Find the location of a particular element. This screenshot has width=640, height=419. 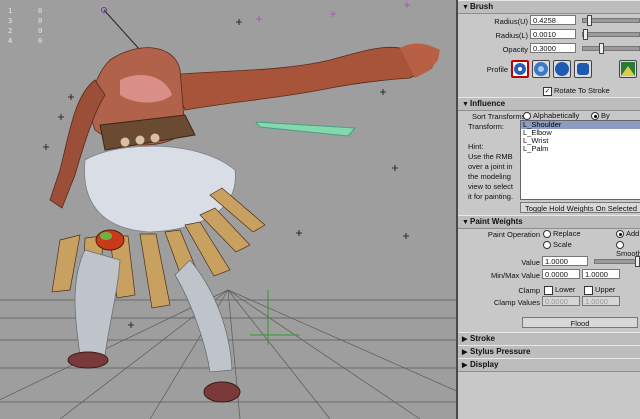

profile-label: Profile is located at coordinates (497, 69).